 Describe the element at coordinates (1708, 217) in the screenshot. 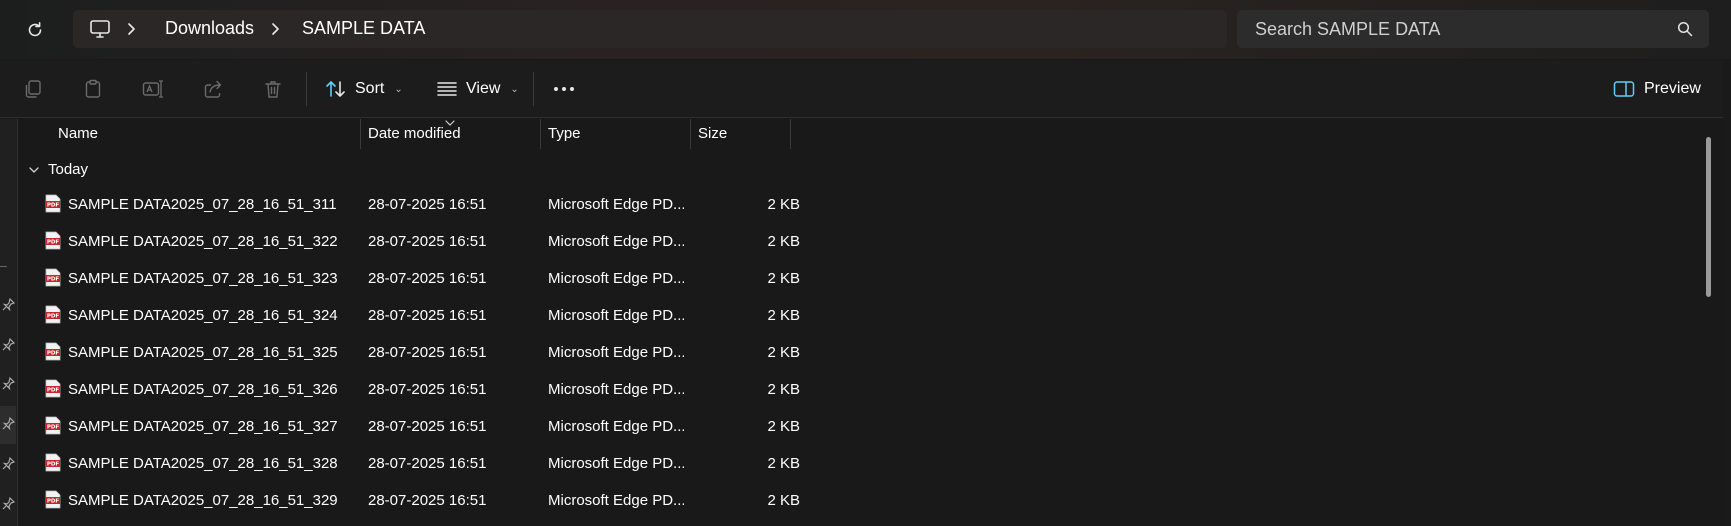

I see `vertical-scrollbar` at that location.